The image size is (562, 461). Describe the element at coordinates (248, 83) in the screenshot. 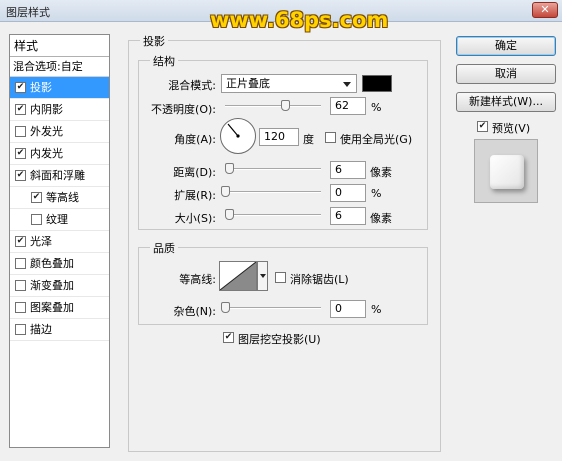

I see `blend-mode-value: 正片叠底` at that location.